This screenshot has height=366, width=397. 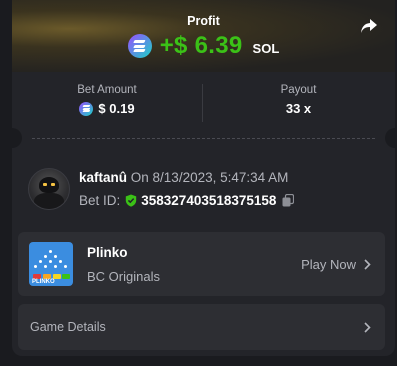 What do you see at coordinates (390, 138) in the screenshot?
I see `ticket-notch-right` at bounding box center [390, 138].